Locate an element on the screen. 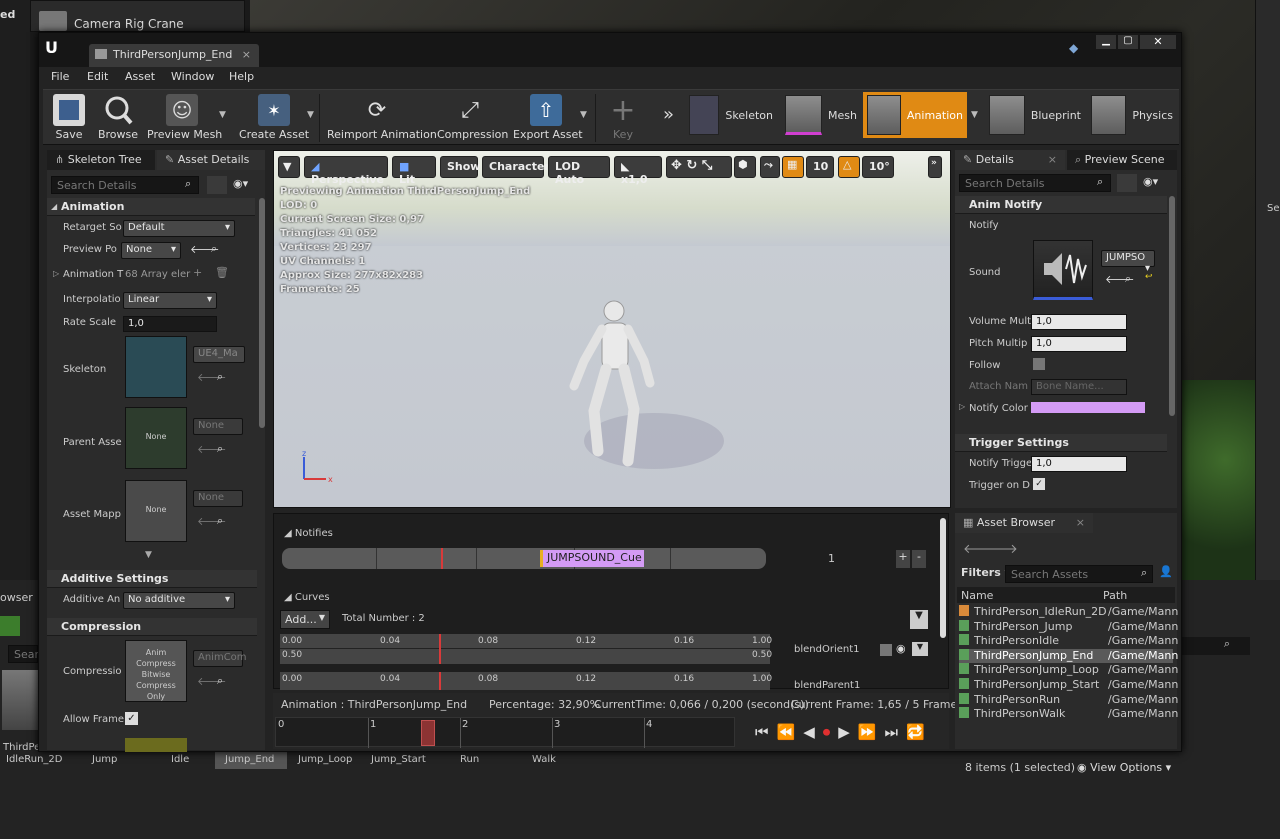 Image resolution: width=1280 pixels, height=839 pixels. skeleton-thumbnail is located at coordinates (156, 367).